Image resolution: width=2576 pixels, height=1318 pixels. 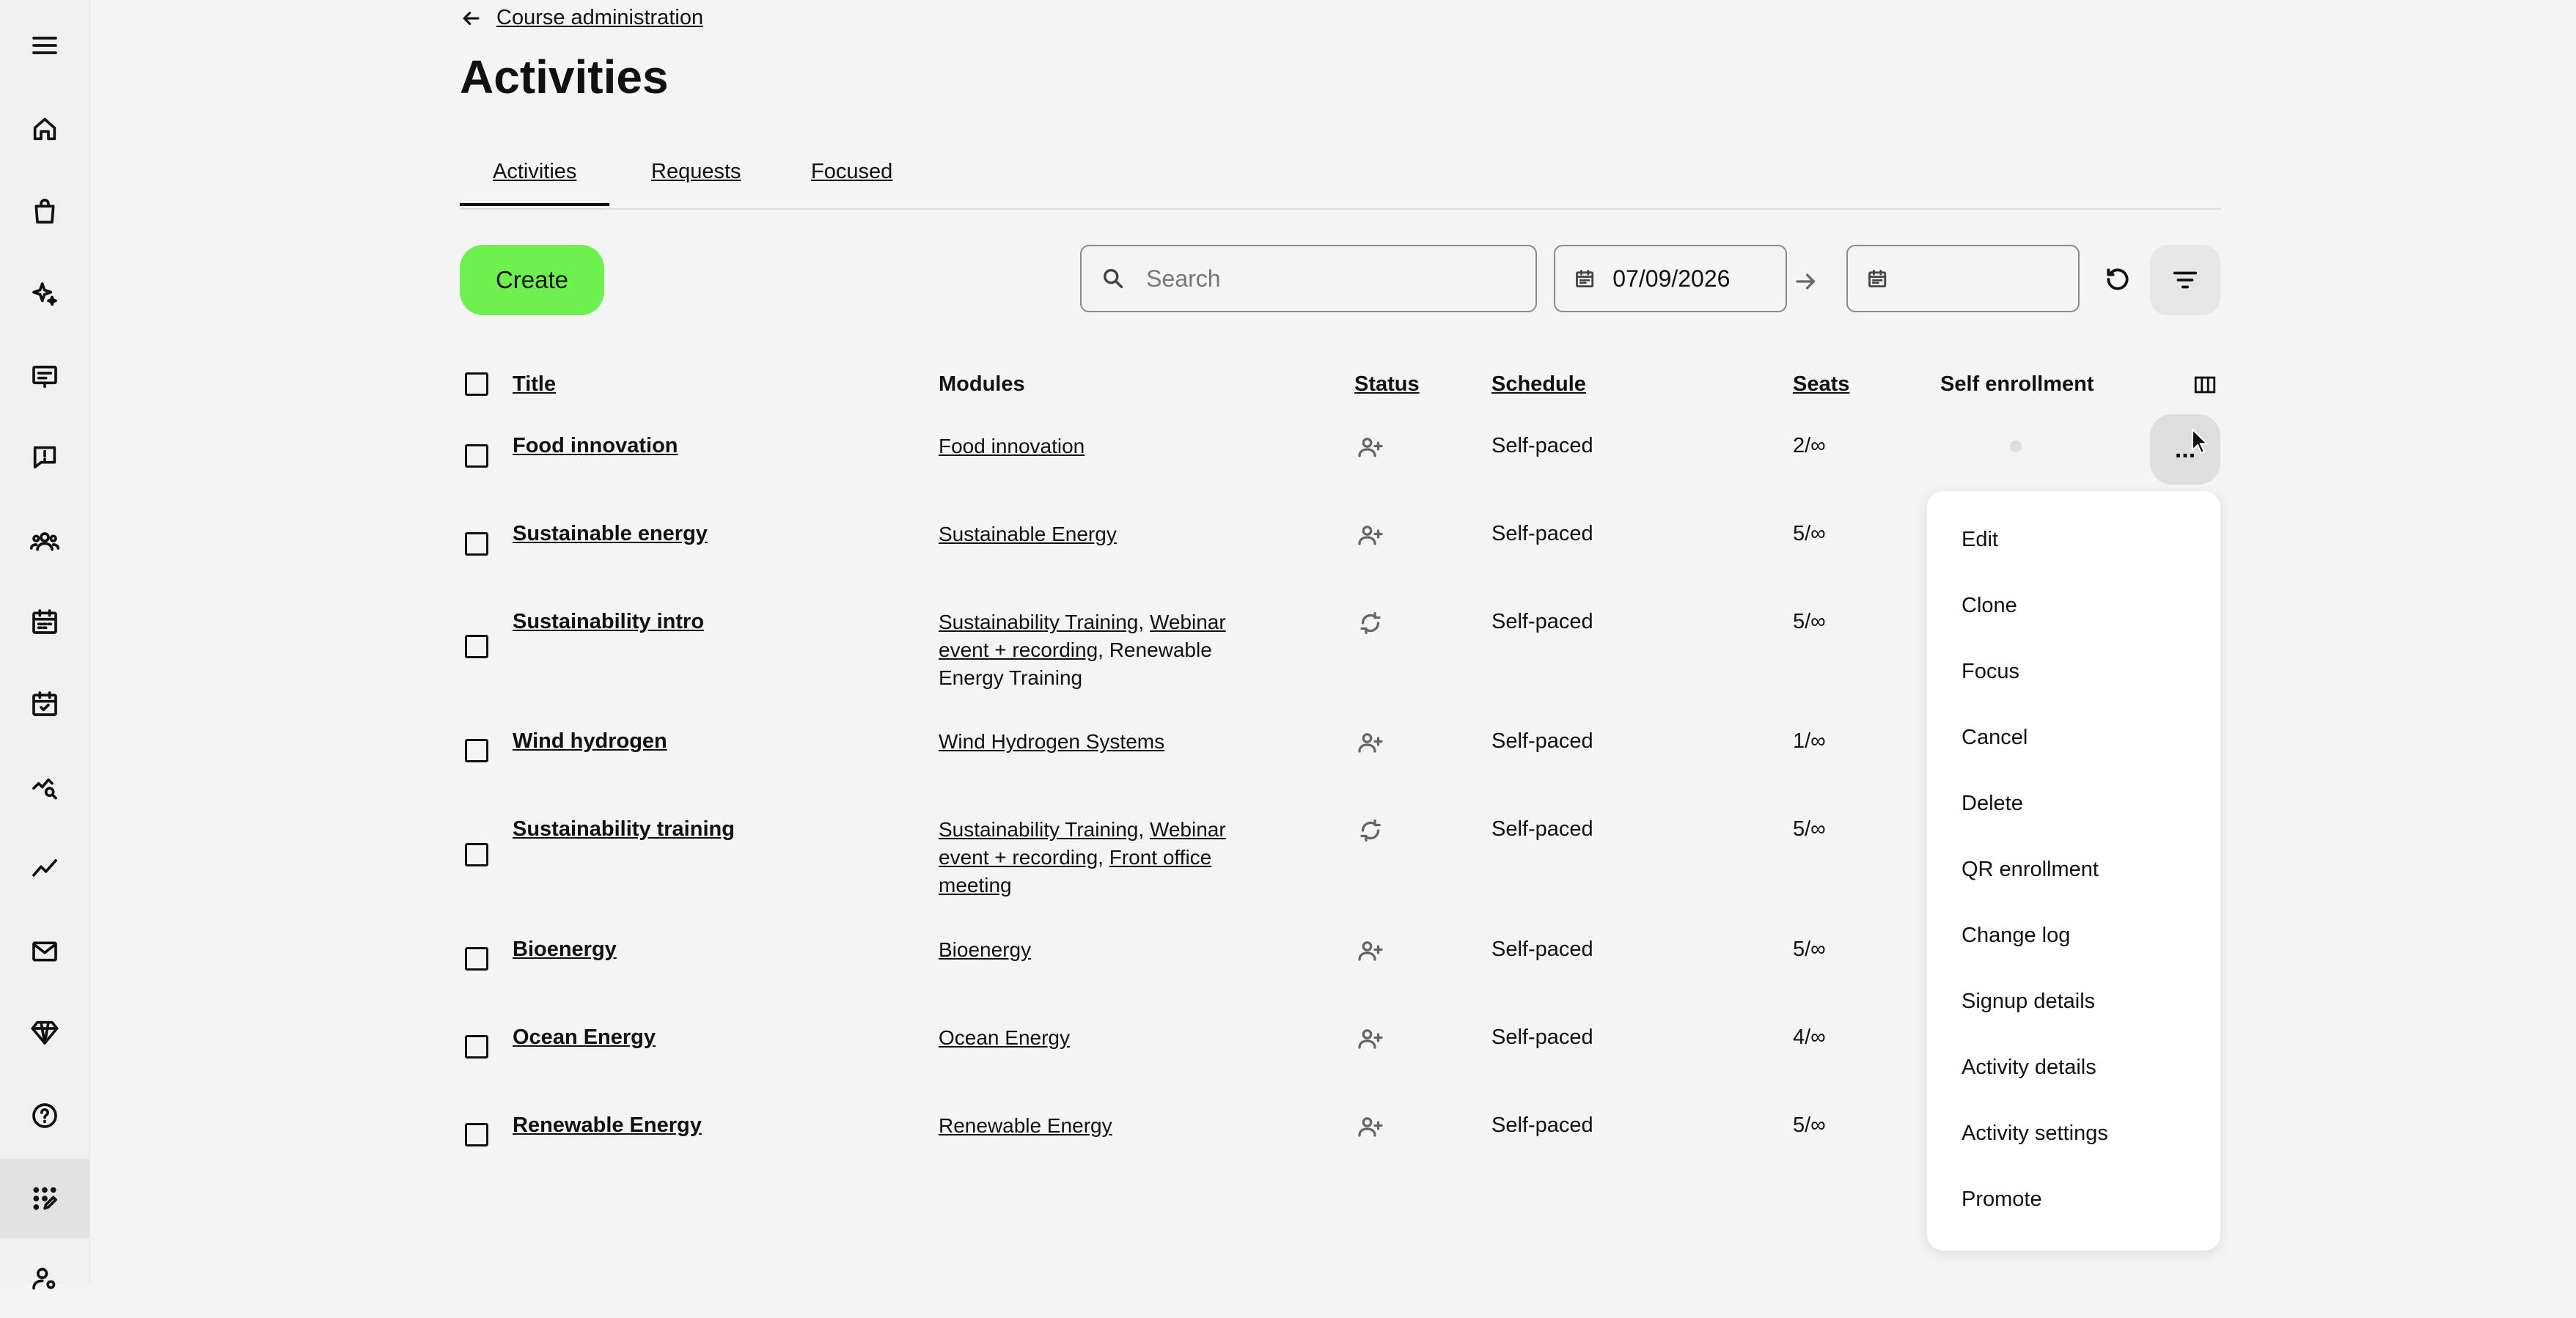 What do you see at coordinates (45, 1032) in the screenshot?
I see `diamond-icon` at bounding box center [45, 1032].